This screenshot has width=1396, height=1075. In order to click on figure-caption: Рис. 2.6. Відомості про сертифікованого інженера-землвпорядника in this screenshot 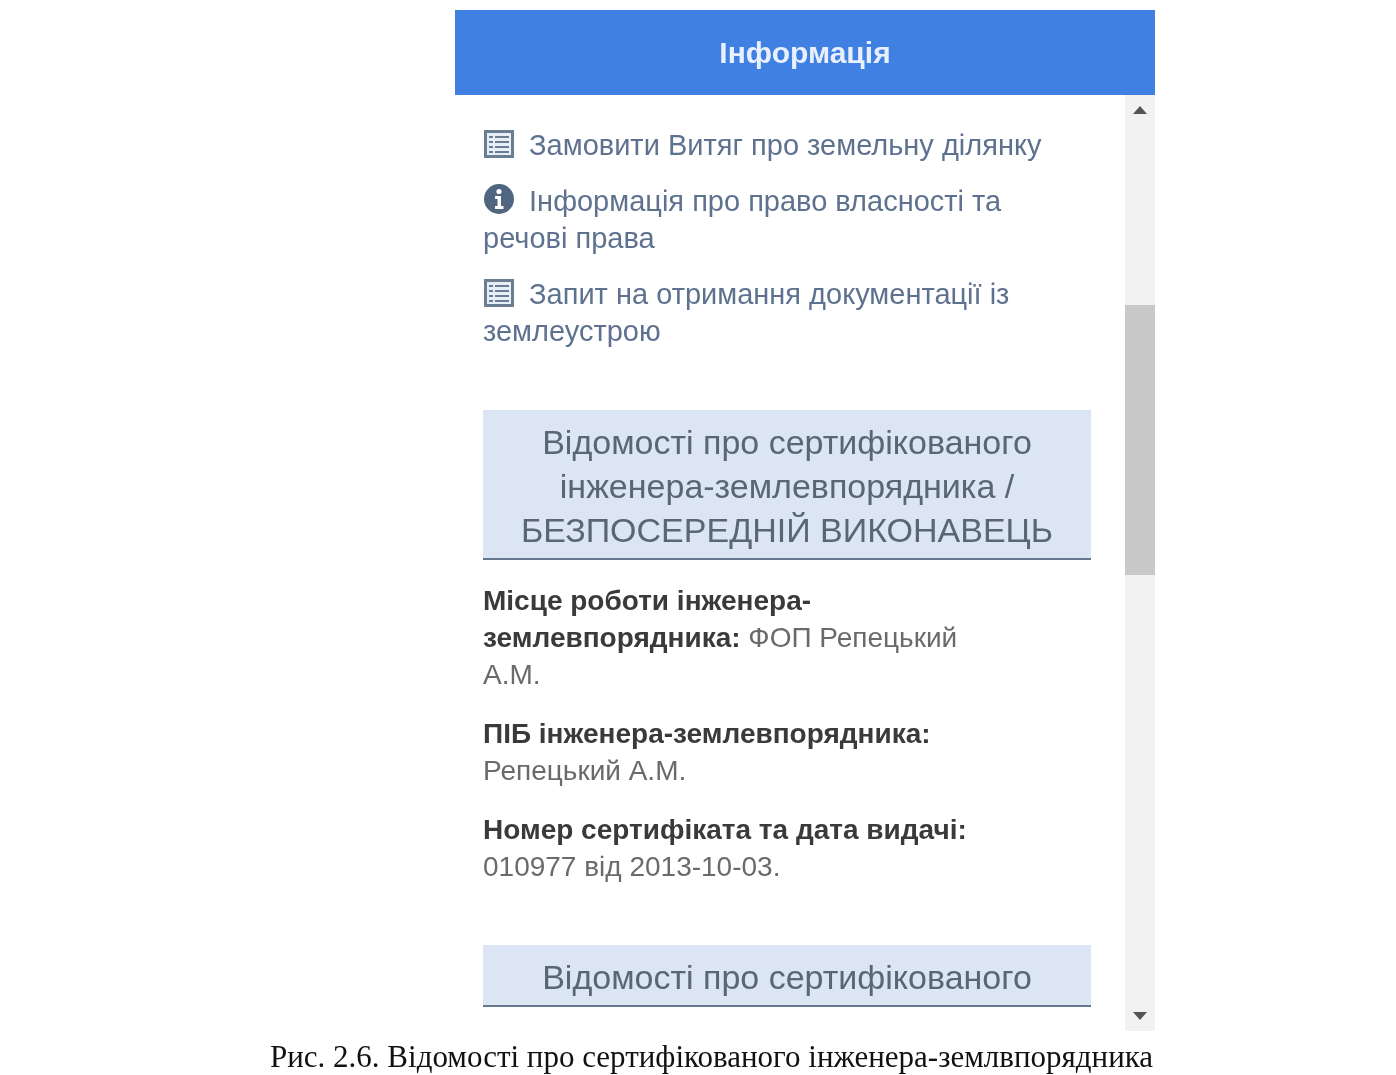, I will do `click(712, 1057)`.